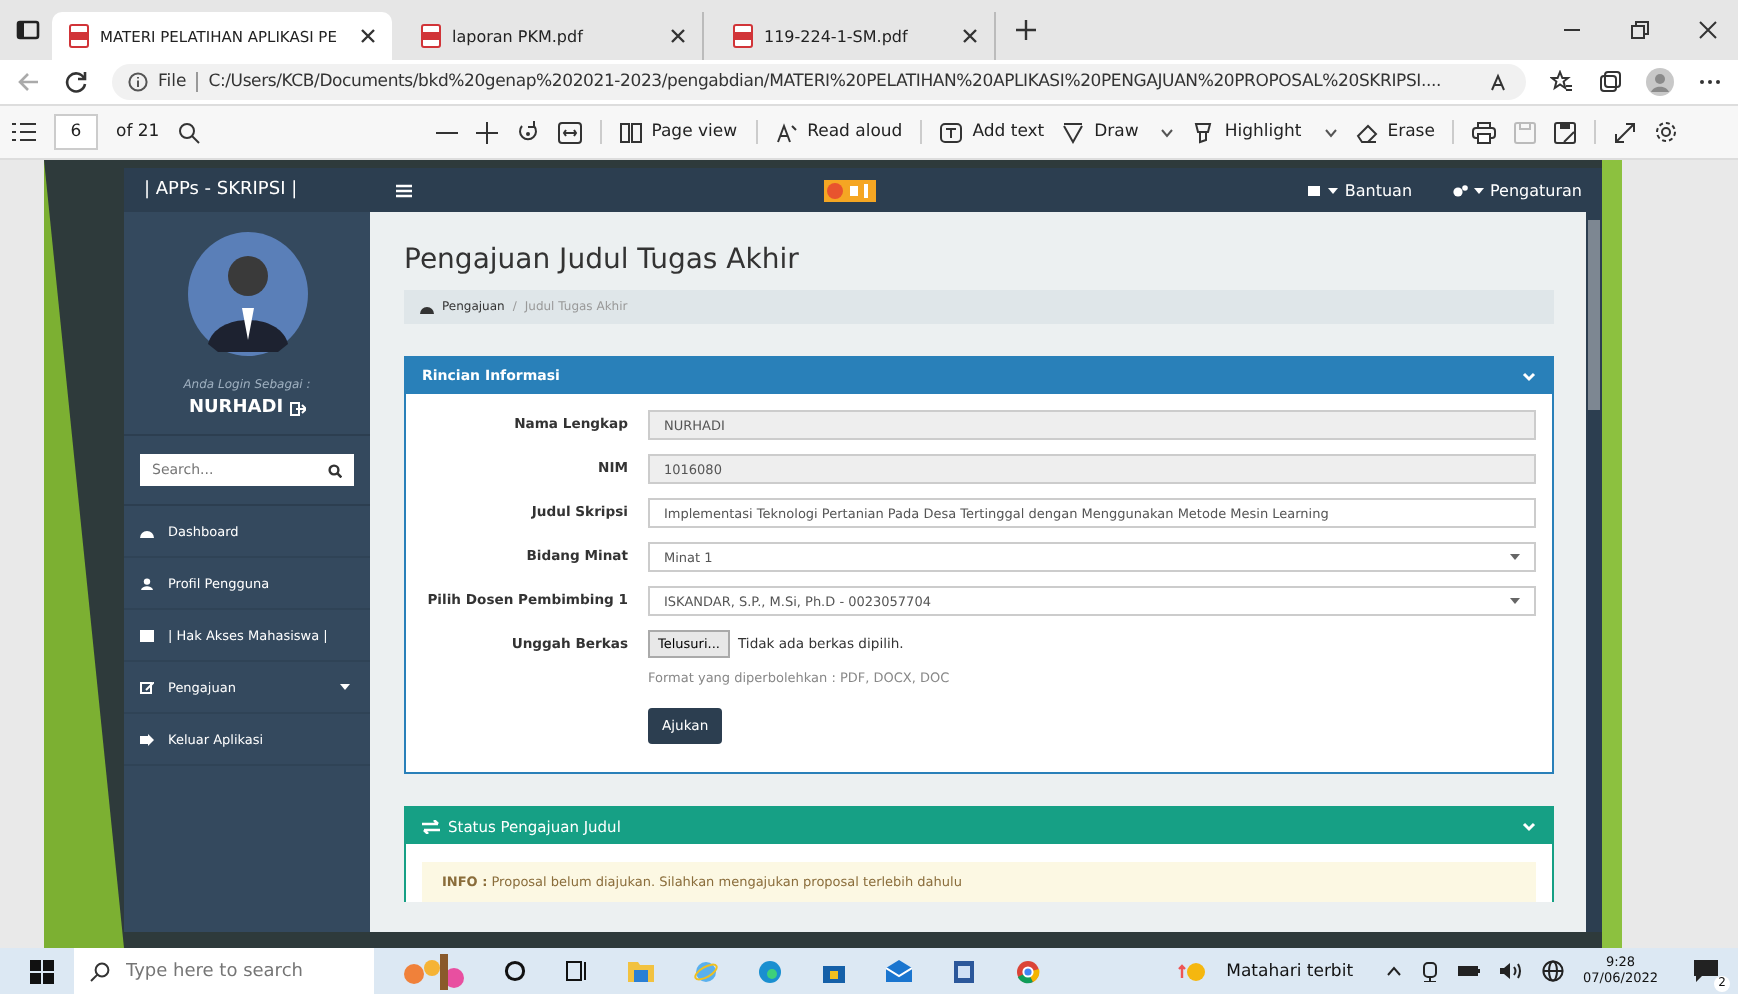 This screenshot has width=1738, height=994. I want to click on app-brand: | APPs - SKRIPSI |, so click(260, 190).